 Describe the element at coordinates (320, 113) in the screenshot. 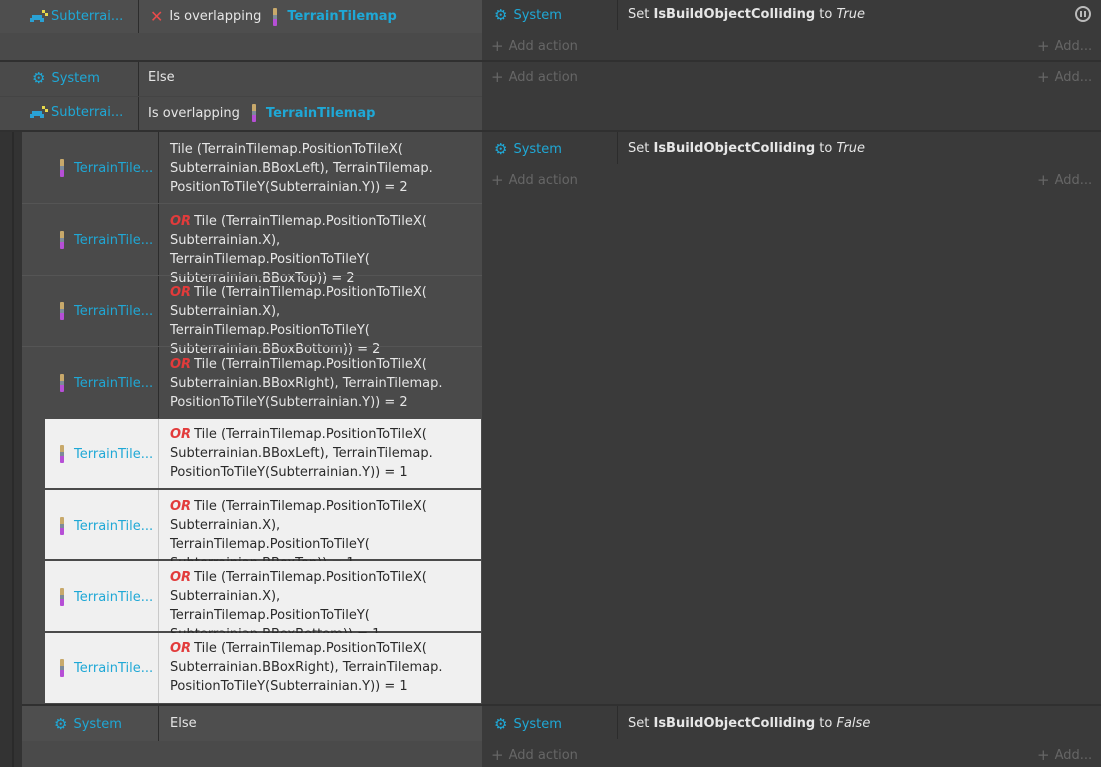

I see `condition-target: TerrainTilemap` at that location.